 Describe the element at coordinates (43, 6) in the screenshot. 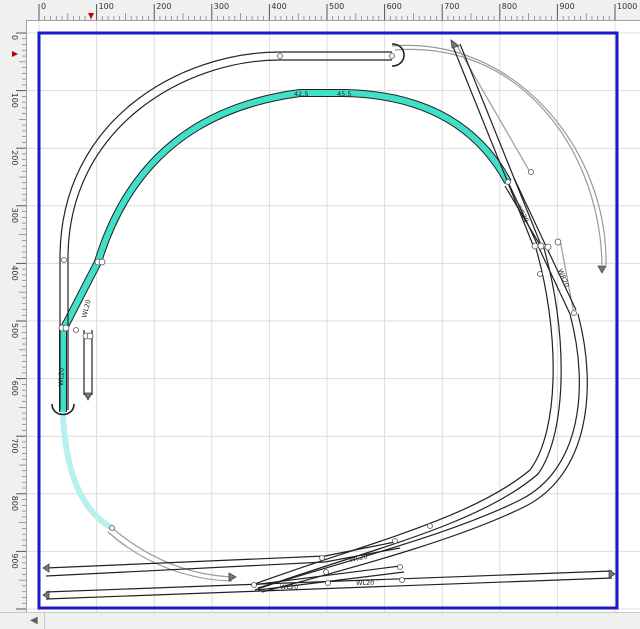

I see `ruler-x-label: 0` at that location.